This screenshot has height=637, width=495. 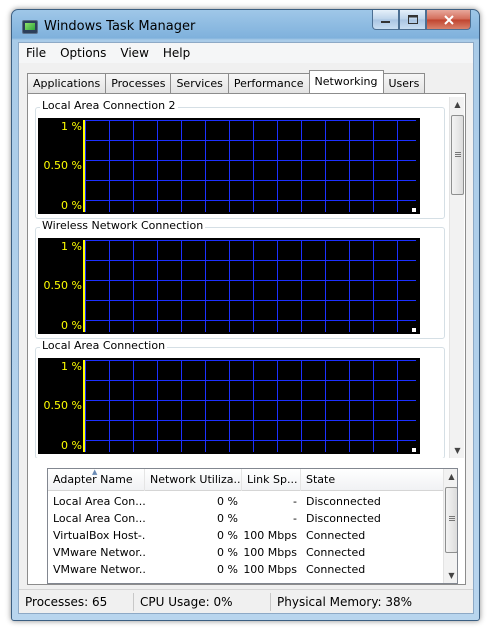 I want to click on maximize-icon, so click(x=412, y=19).